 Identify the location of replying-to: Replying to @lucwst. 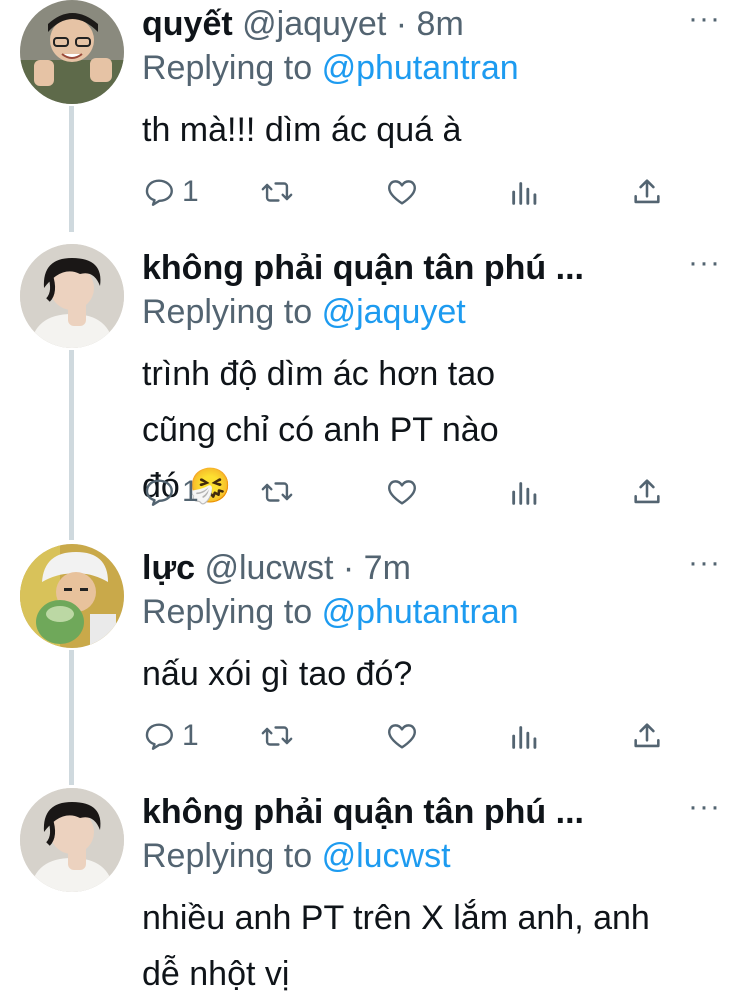
(296, 856).